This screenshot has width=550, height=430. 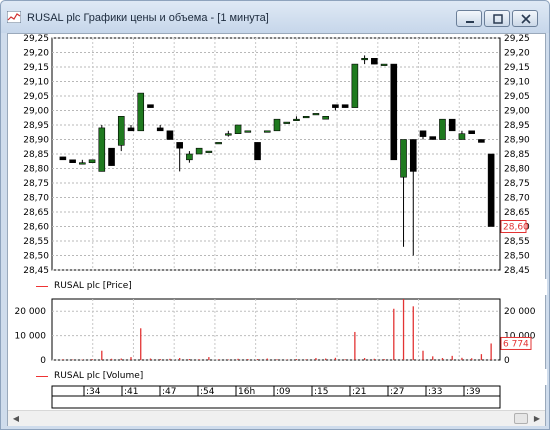 What do you see at coordinates (517, 83) in the screenshot?
I see `price-tick-label-right: 29,10` at bounding box center [517, 83].